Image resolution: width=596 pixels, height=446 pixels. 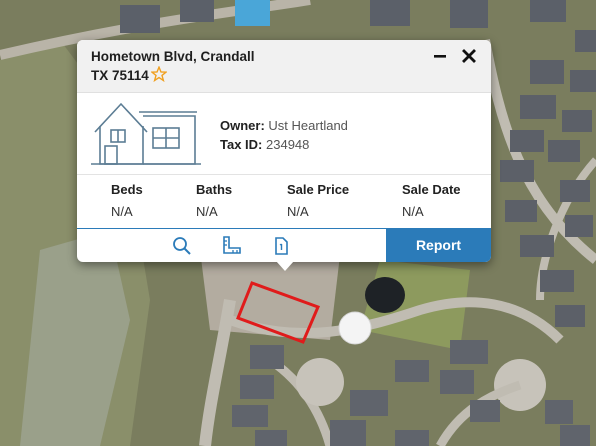 I want to click on address-line-1: Hometown Blvd, Crandall, so click(x=173, y=56).